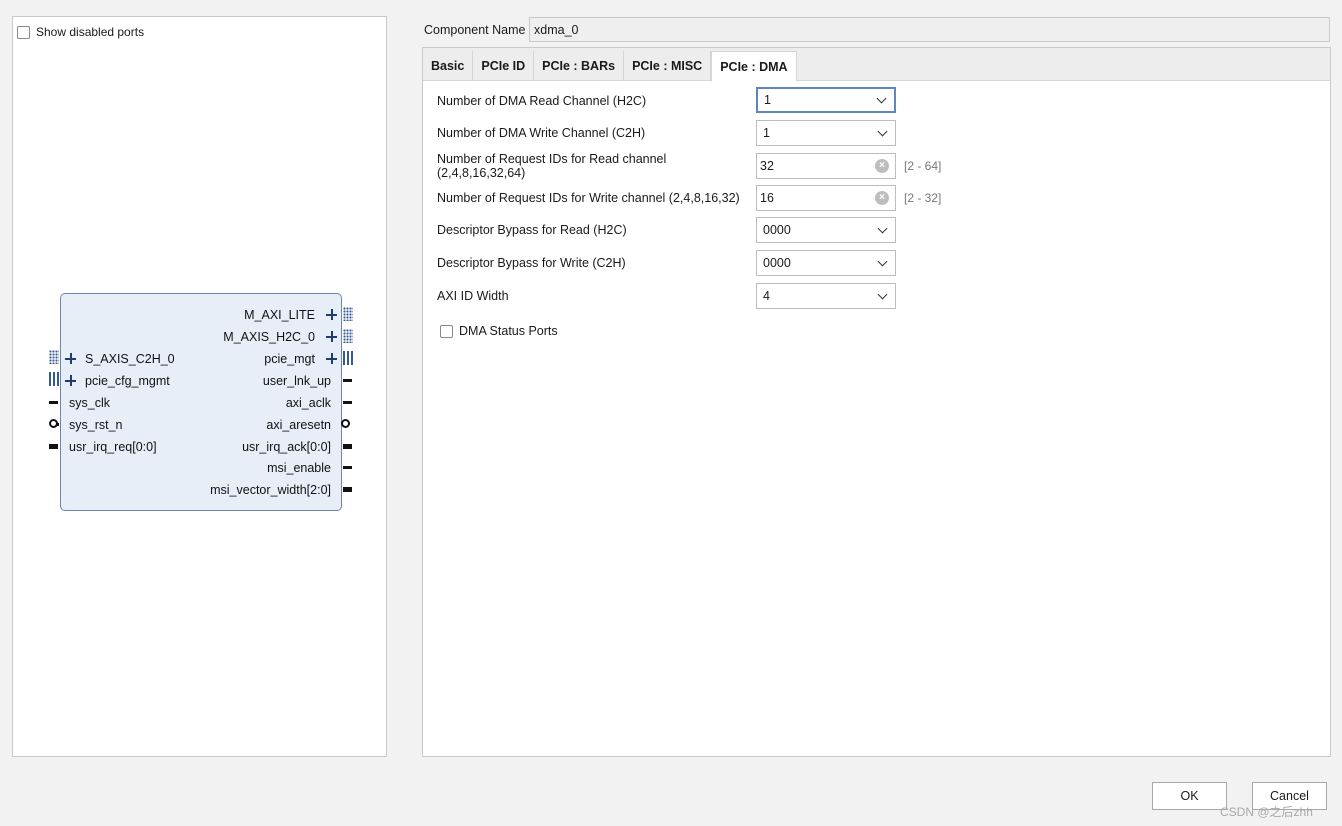 The image size is (1342, 826). Describe the element at coordinates (826, 133) in the screenshot. I see `write-channel-select: 1` at that location.